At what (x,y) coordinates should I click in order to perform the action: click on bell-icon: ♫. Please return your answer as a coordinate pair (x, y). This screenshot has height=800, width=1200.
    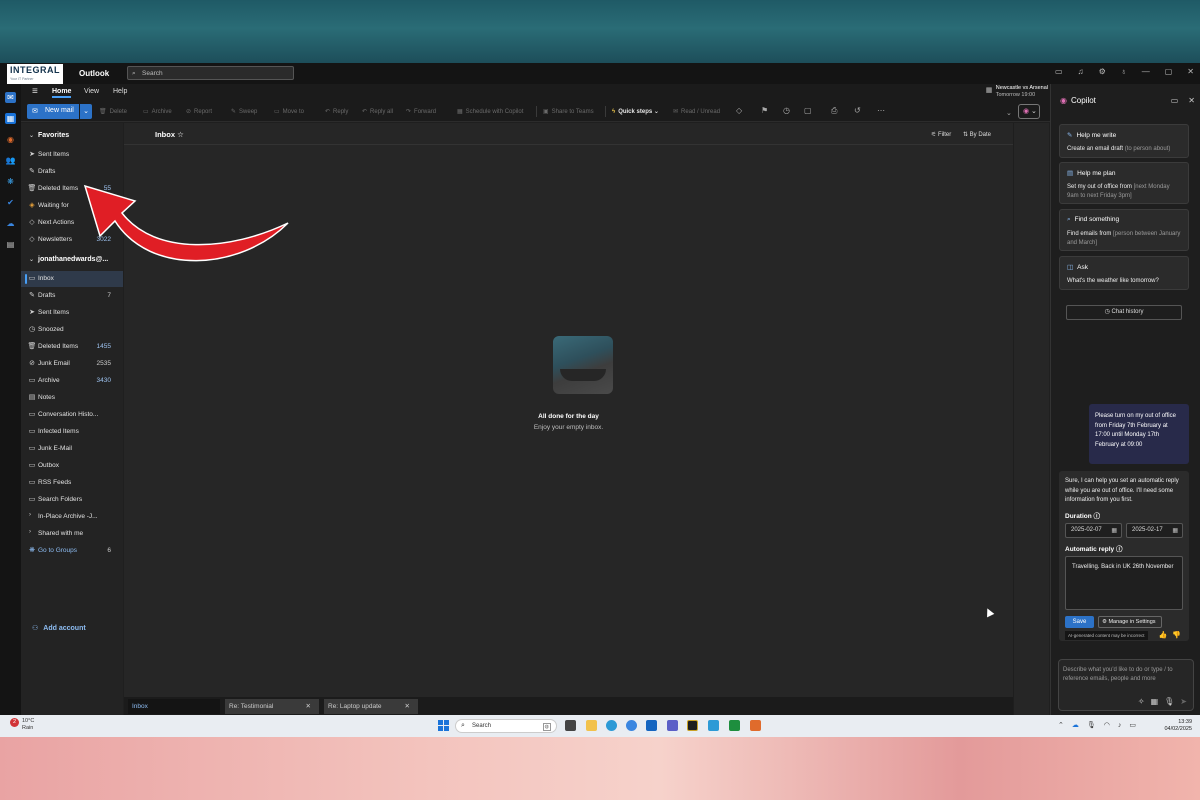
    Looking at the image, I should click on (1081, 71).